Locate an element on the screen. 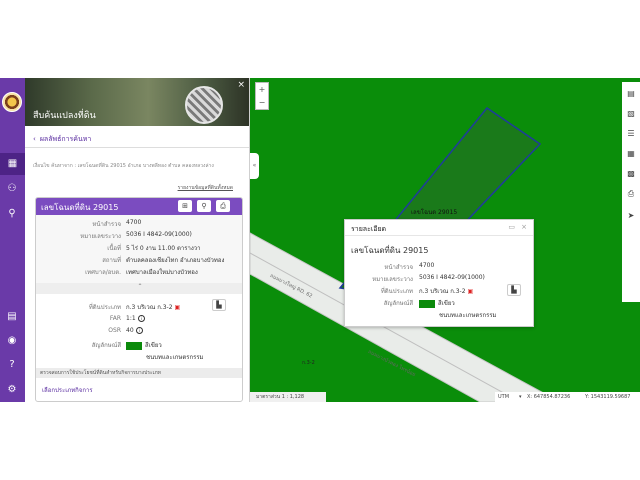 The image size is (640, 480). panel-collapse-handle: « is located at coordinates (254, 166).